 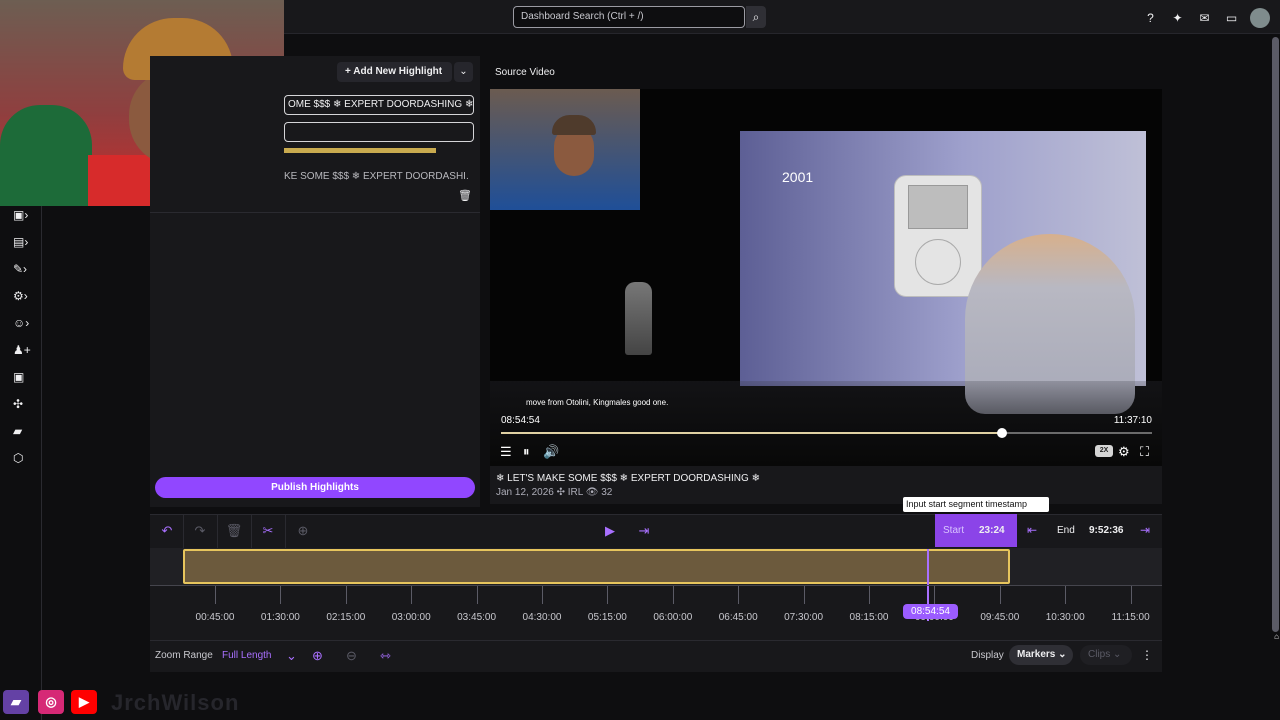 I want to click on trash-icon: 🗑, so click(x=465, y=195).